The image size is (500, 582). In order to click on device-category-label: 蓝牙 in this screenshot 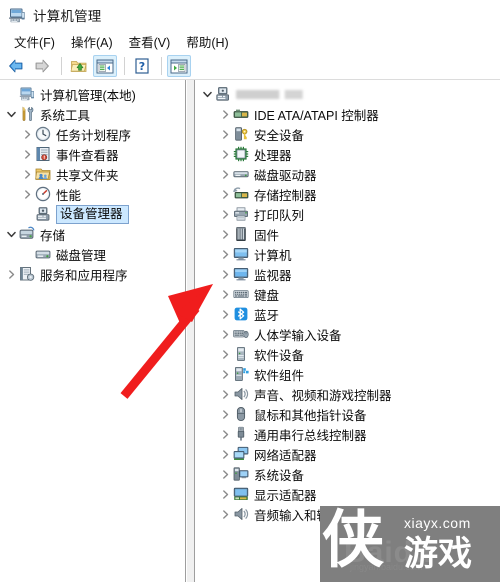, I will do `click(267, 315)`.